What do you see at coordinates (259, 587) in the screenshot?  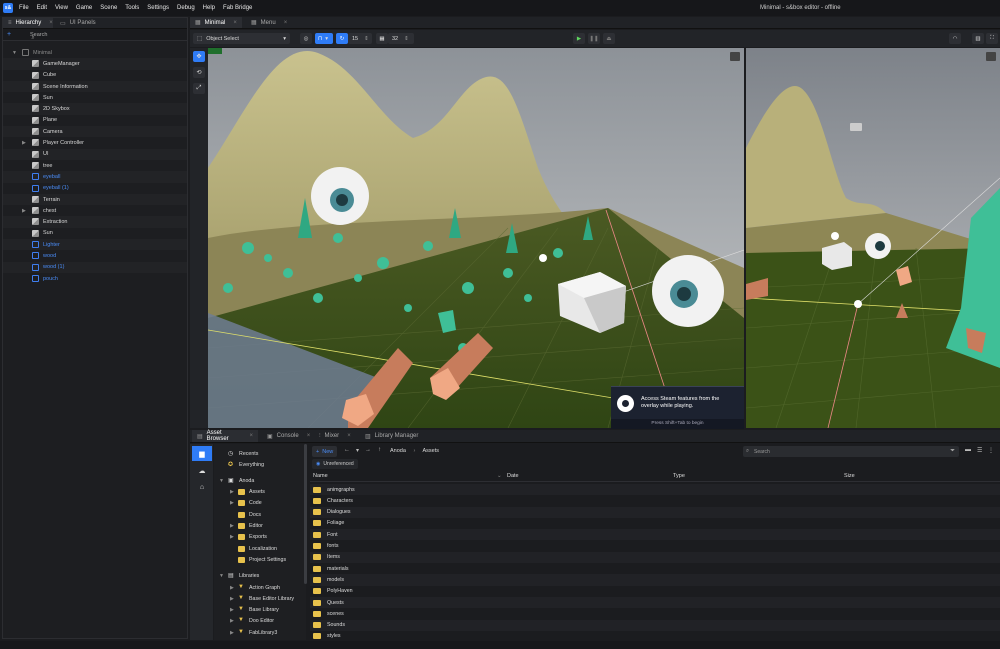 I see `tree-library: ▶ ▼ Action Graph` at bounding box center [259, 587].